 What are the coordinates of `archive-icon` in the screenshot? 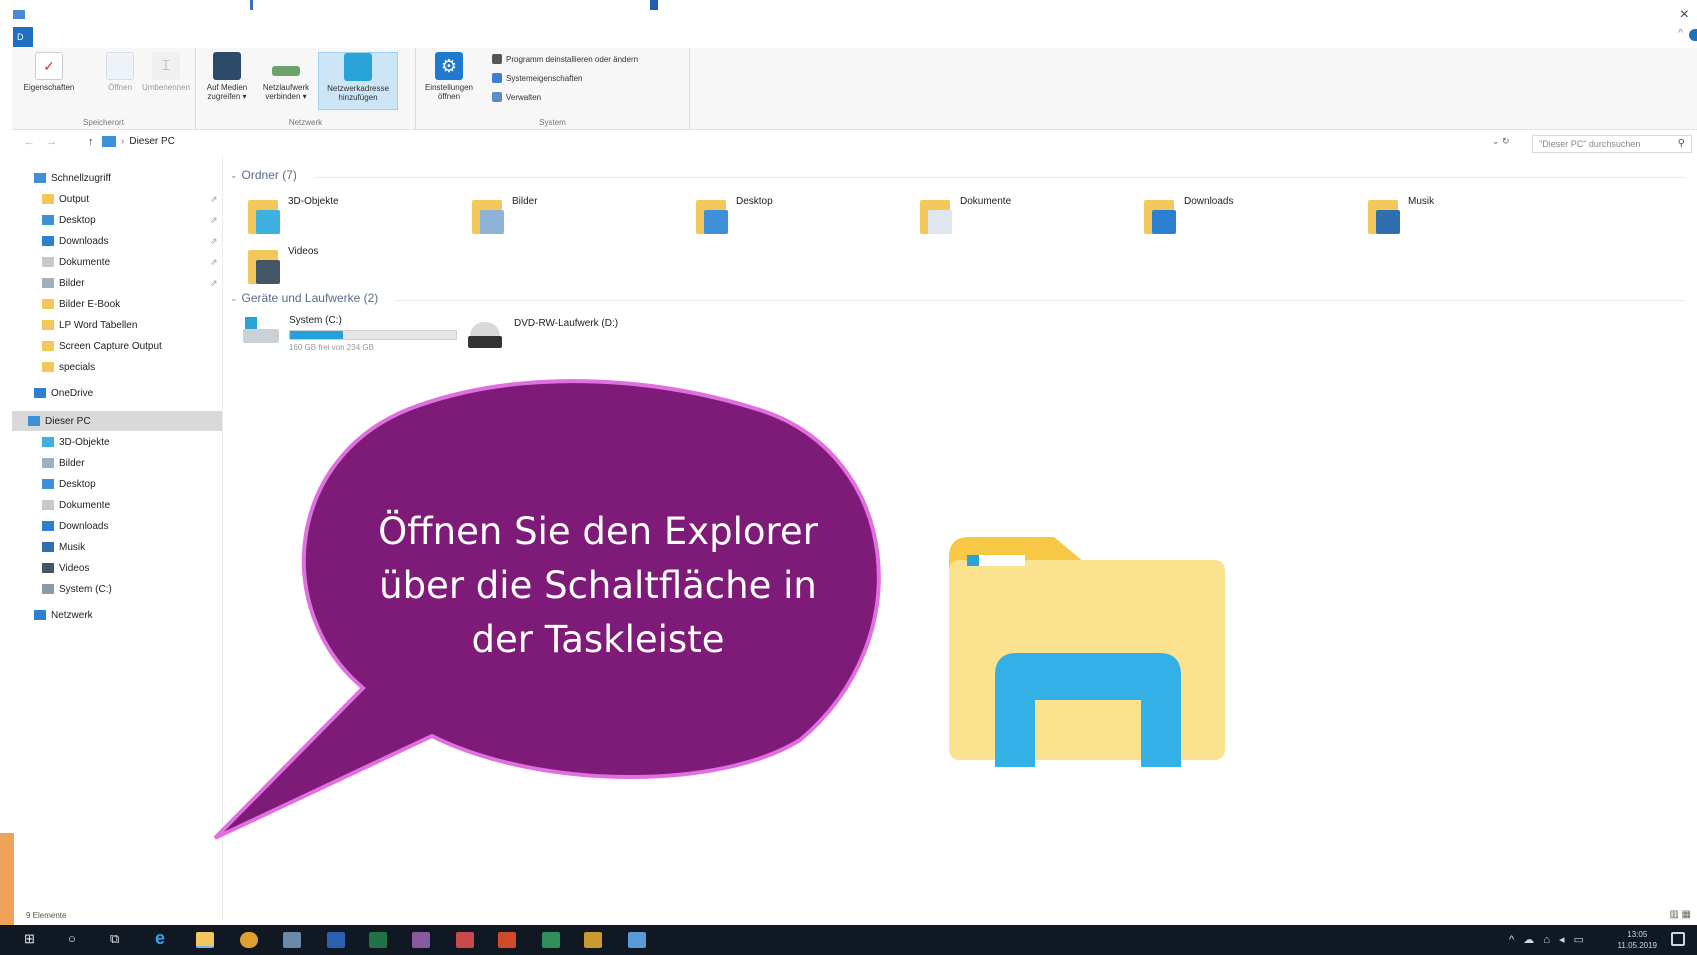 It's located at (593, 940).